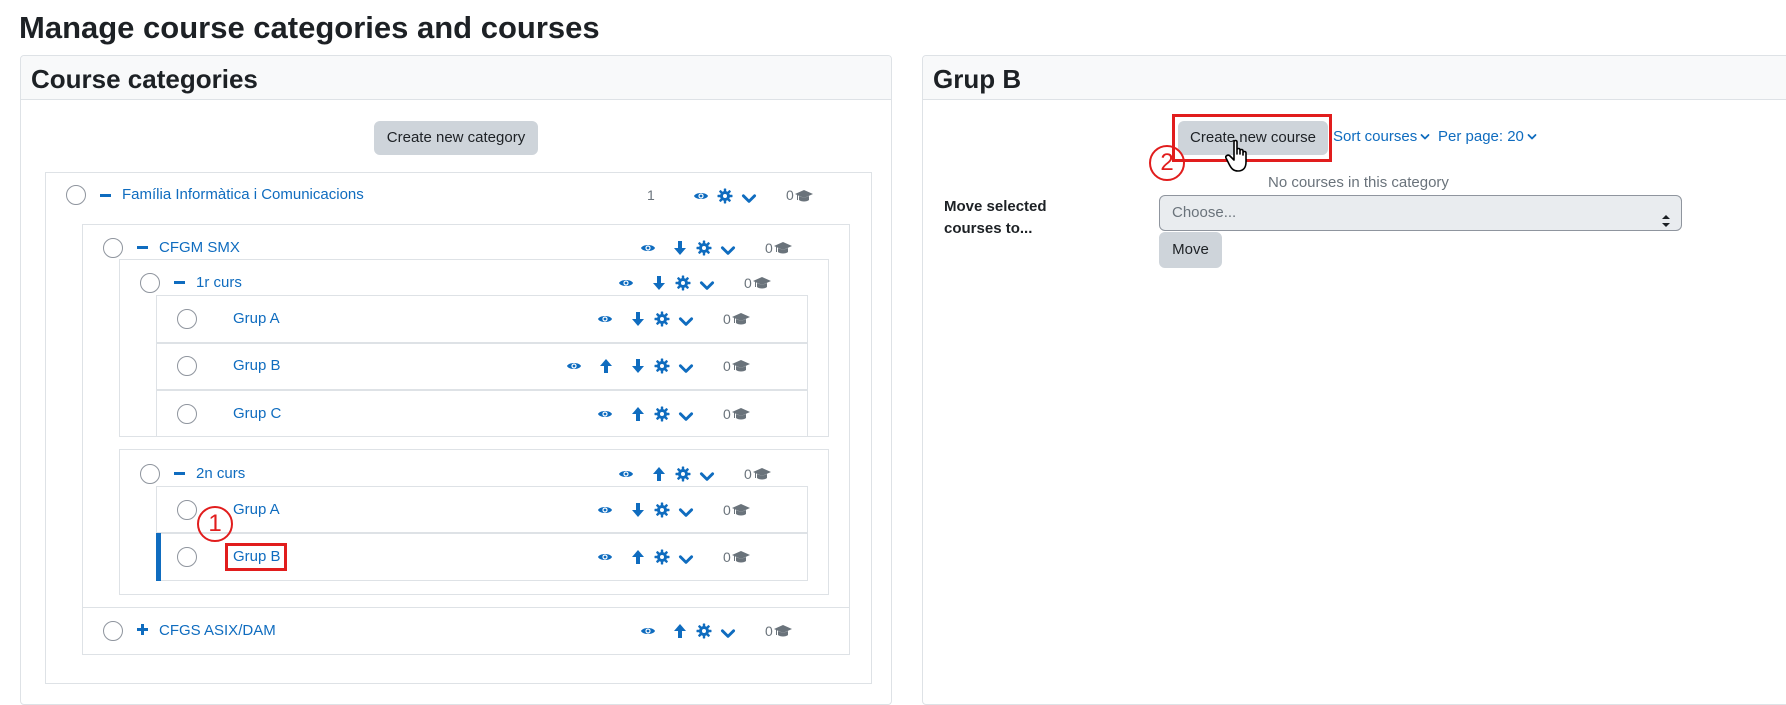  What do you see at coordinates (217, 630) in the screenshot?
I see `category-link: CFGS ASIX/DAM` at bounding box center [217, 630].